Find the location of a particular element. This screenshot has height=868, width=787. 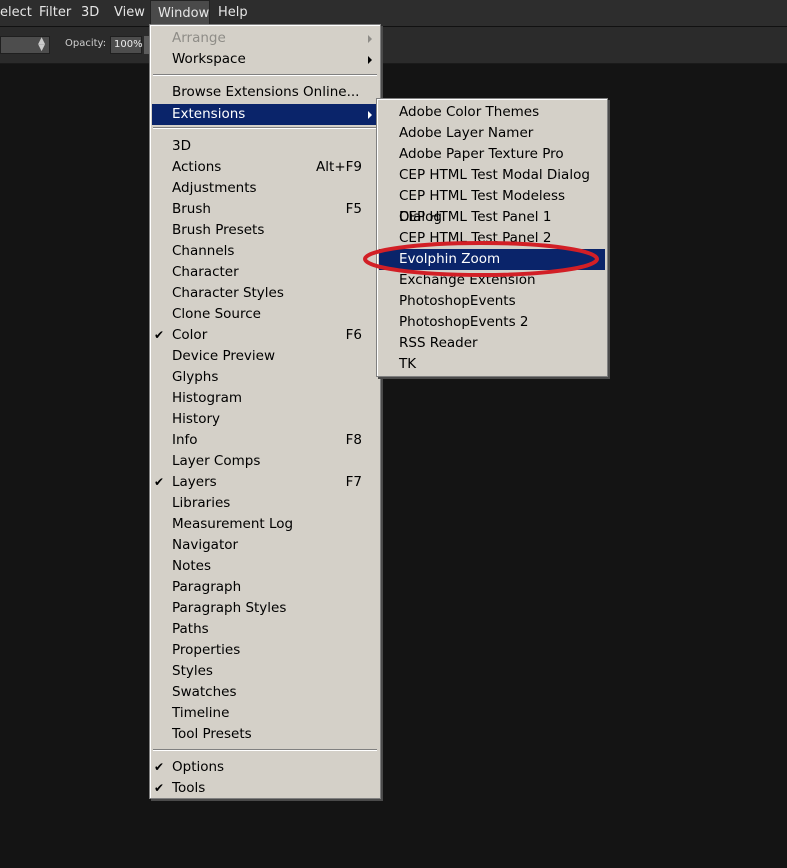

window-menu-item-brush: Brush F5 is located at coordinates (265, 209).